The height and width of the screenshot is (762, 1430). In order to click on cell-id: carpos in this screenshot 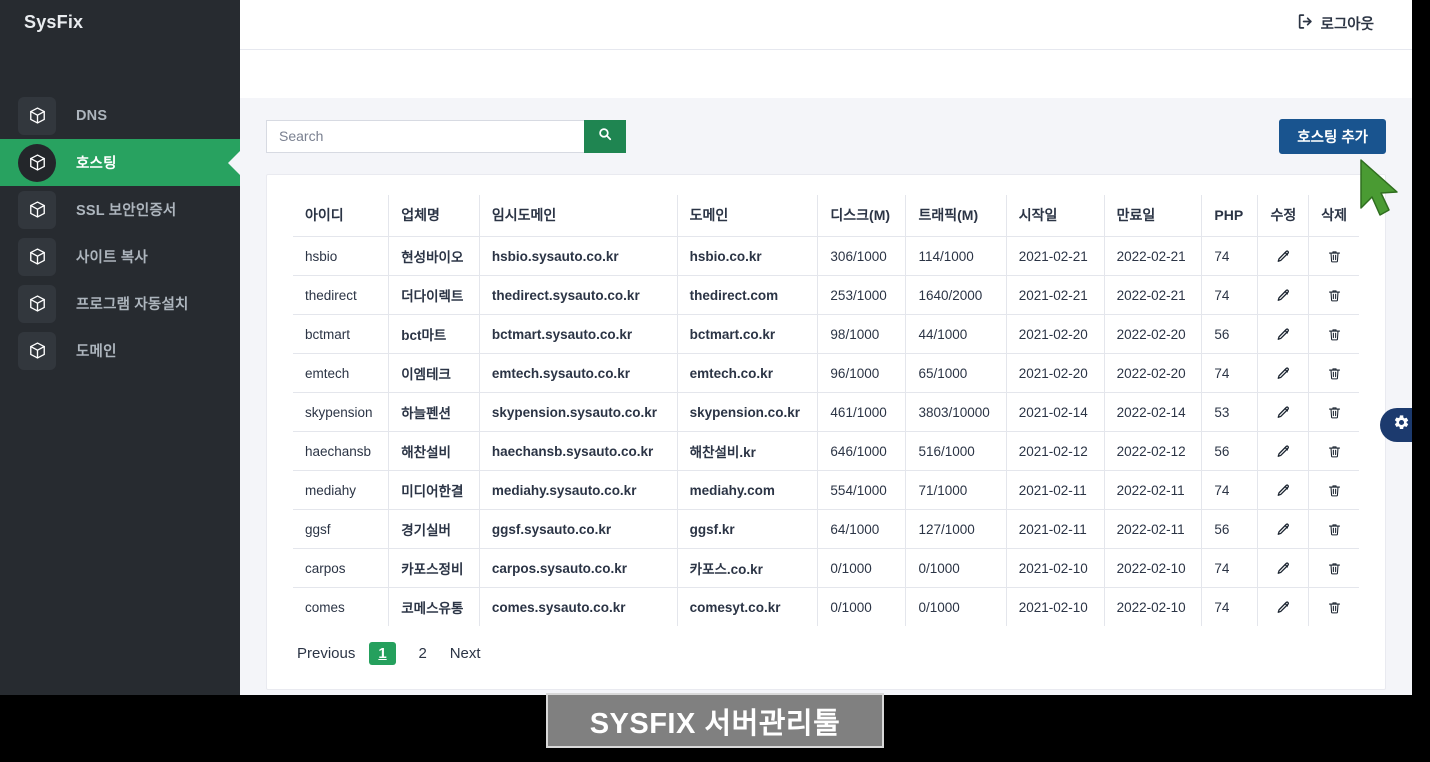, I will do `click(341, 568)`.